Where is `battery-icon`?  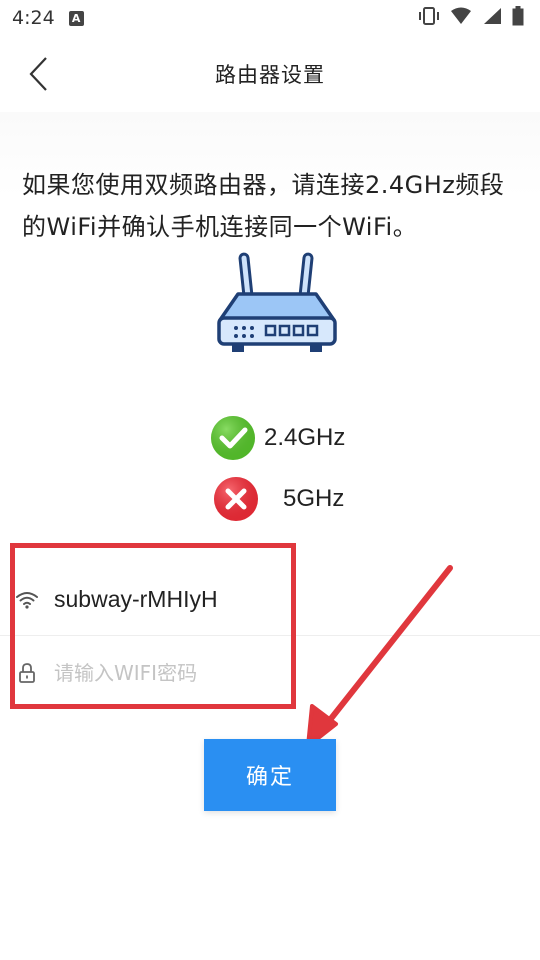
battery-icon is located at coordinates (518, 18).